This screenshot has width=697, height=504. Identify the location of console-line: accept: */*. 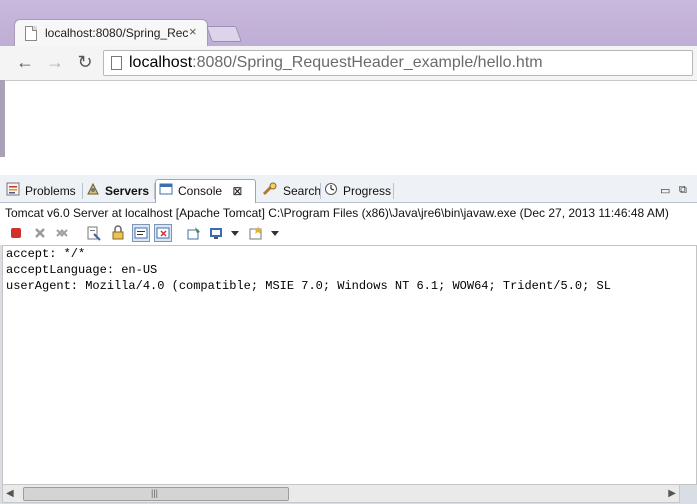
(46, 254).